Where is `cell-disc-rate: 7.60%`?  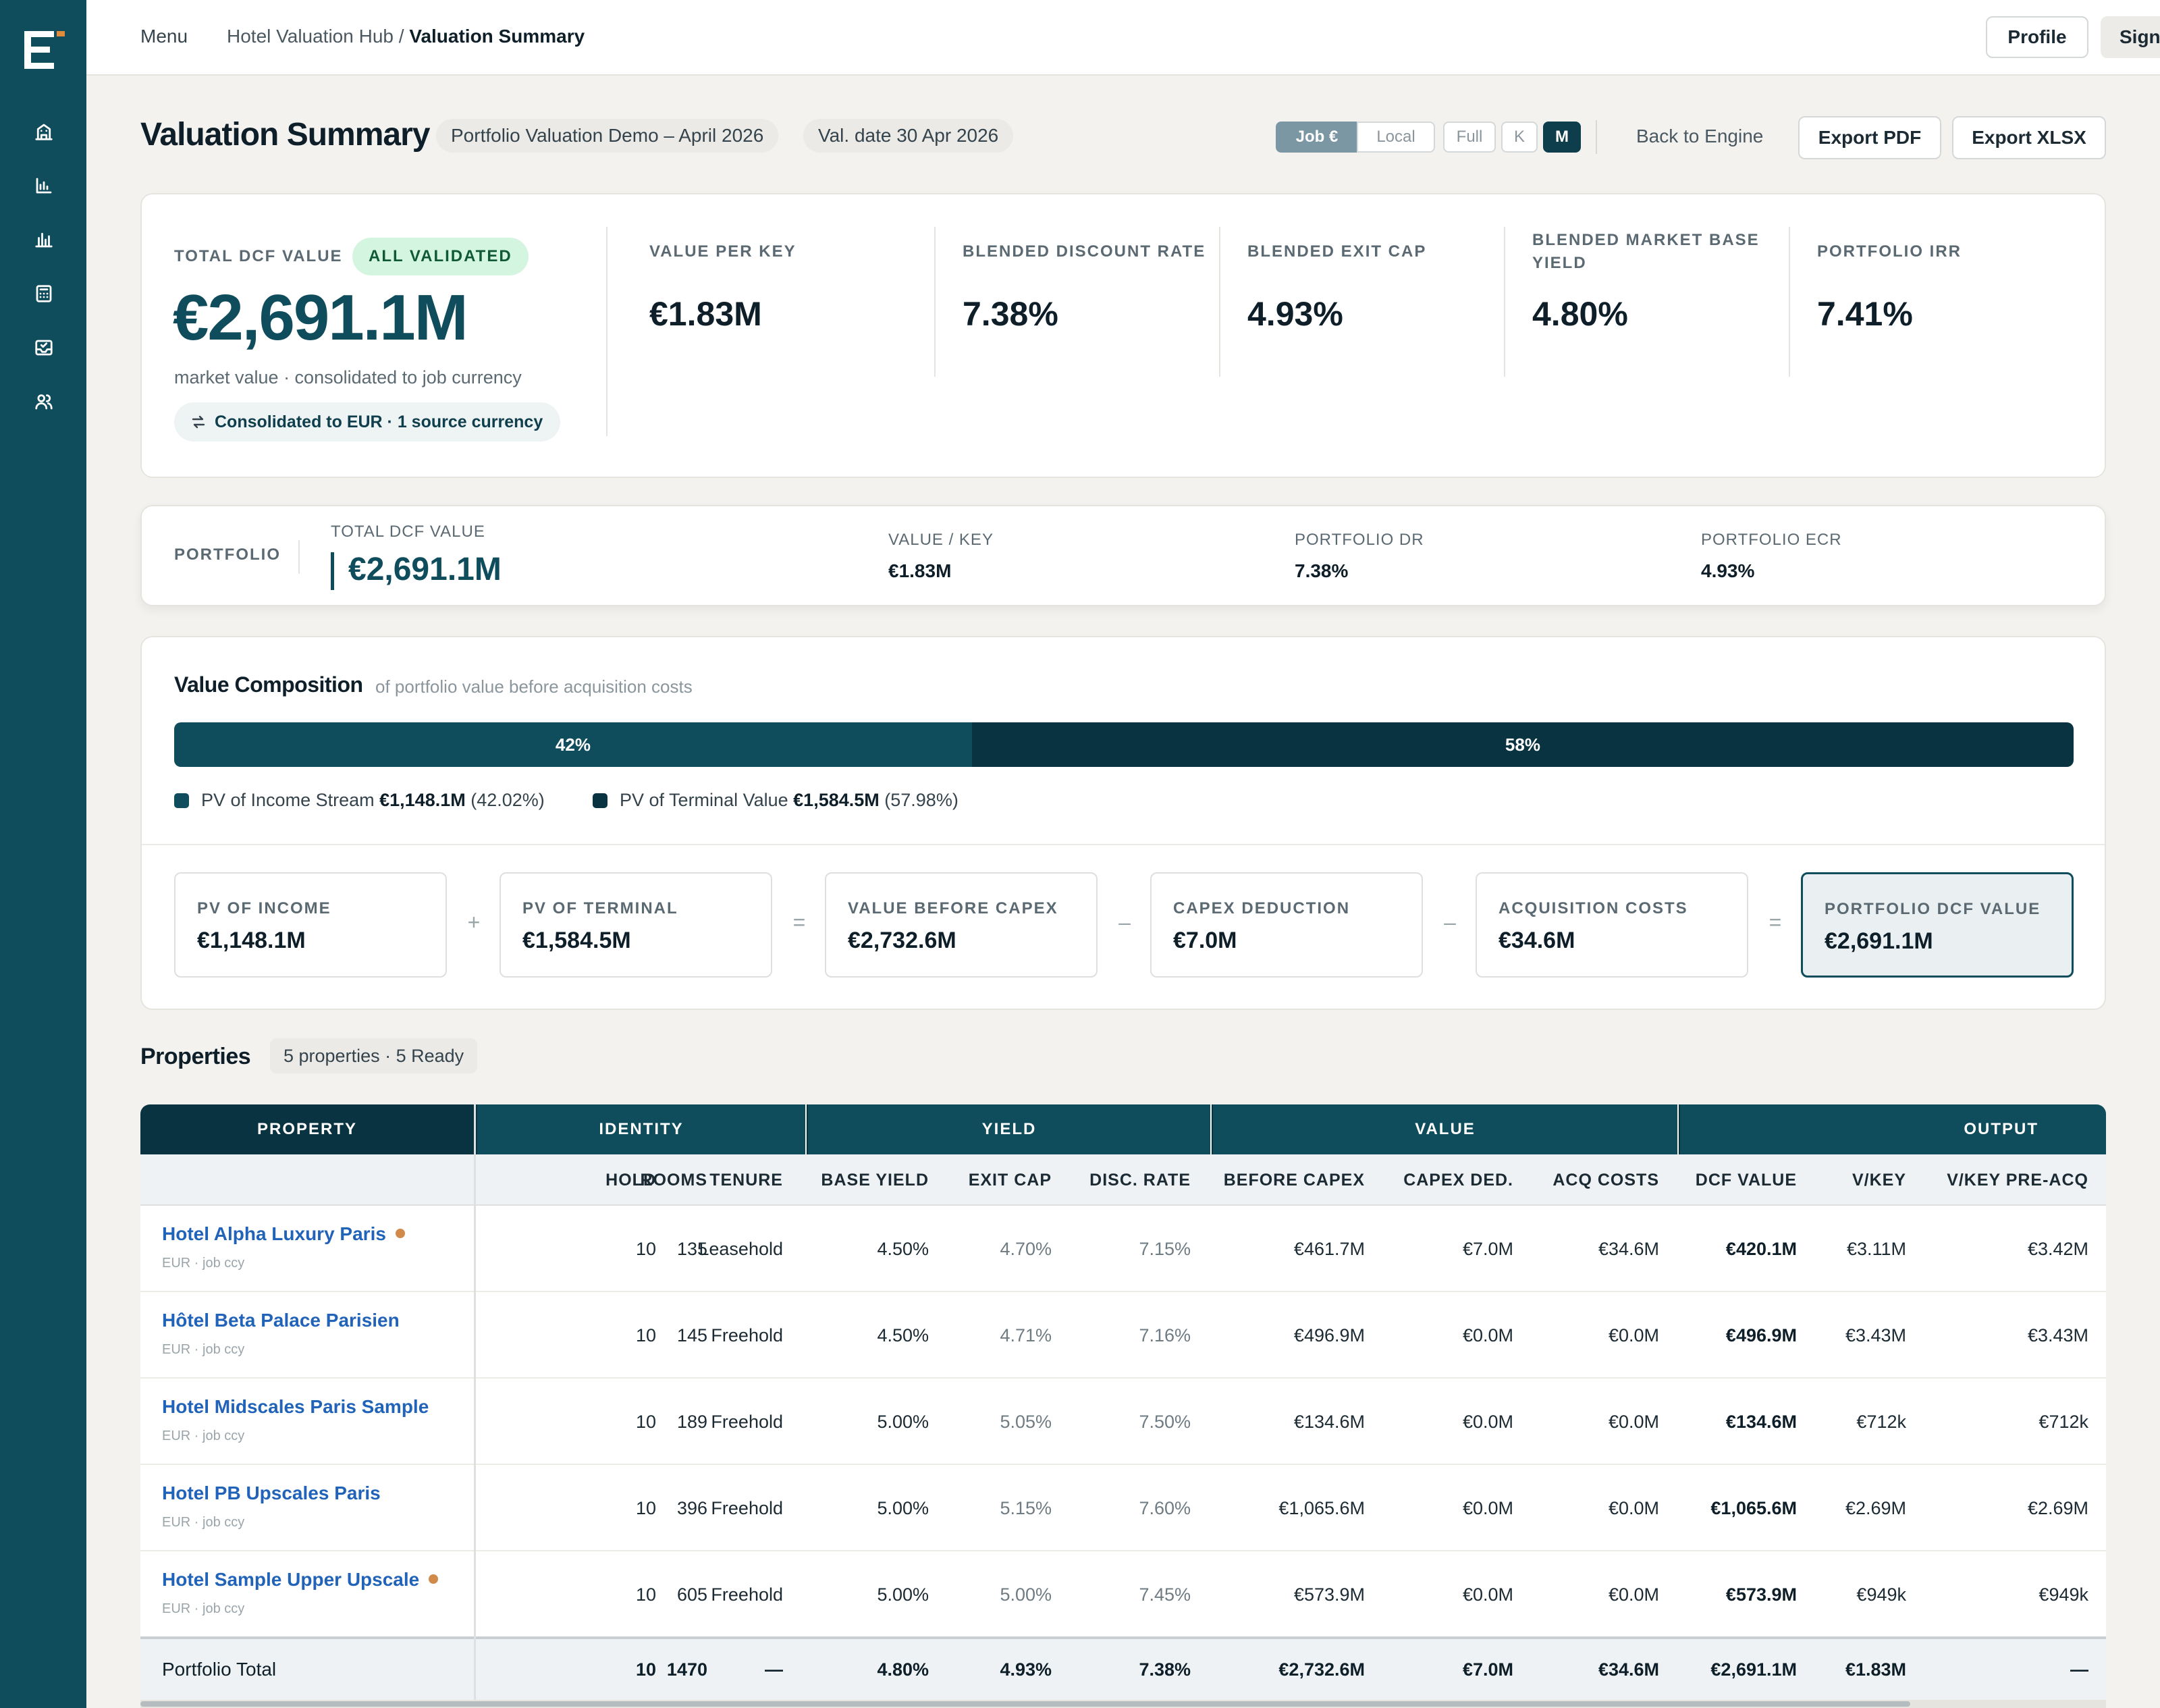
cell-disc-rate: 7.60% is located at coordinates (1165, 1508).